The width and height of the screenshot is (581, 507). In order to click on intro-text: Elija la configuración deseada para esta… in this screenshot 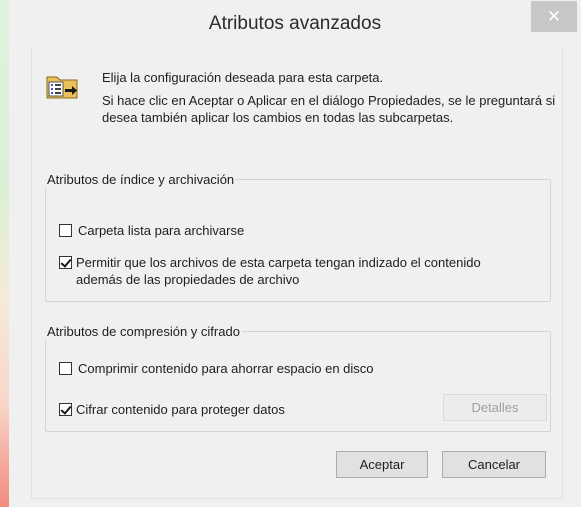, I will do `click(243, 77)`.